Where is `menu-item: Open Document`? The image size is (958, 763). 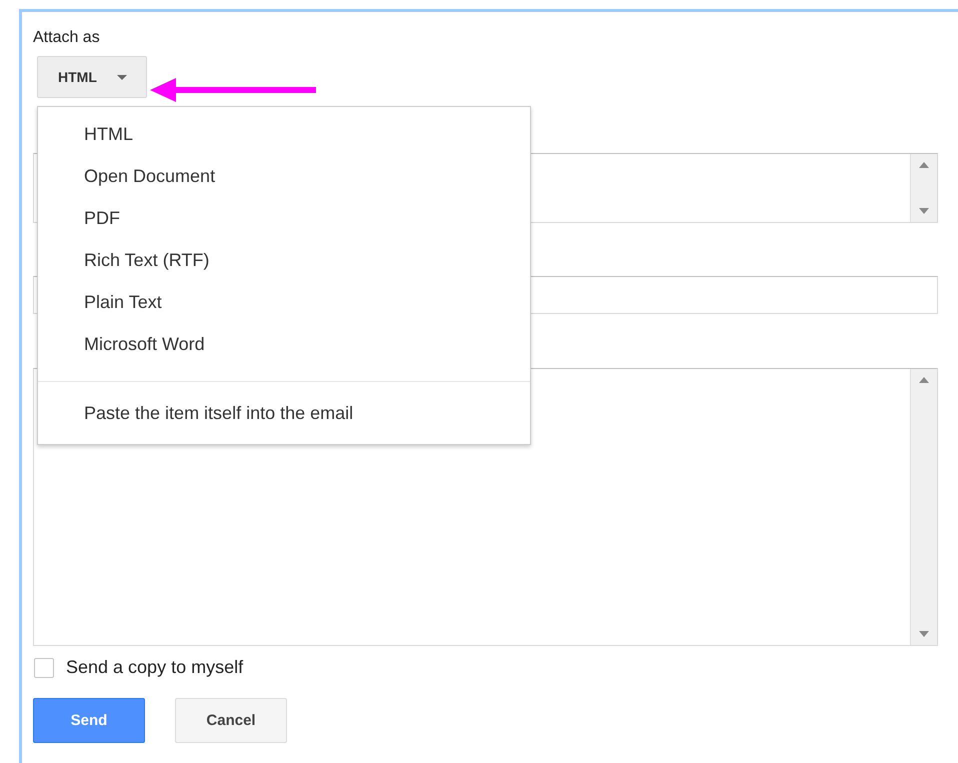 menu-item: Open Document is located at coordinates (284, 176).